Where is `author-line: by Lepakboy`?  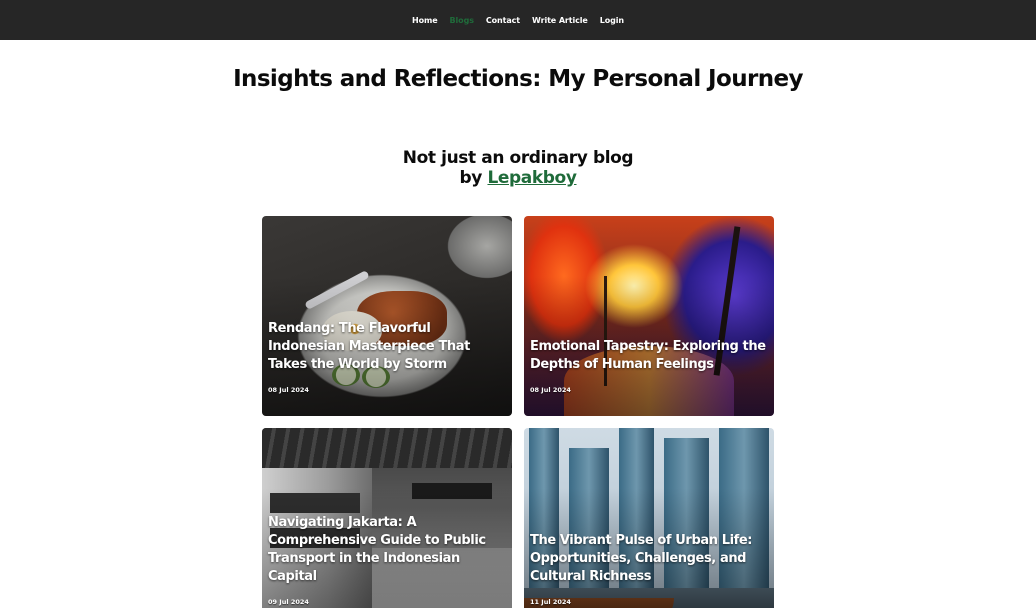 author-line: by Lepakboy is located at coordinates (518, 178).